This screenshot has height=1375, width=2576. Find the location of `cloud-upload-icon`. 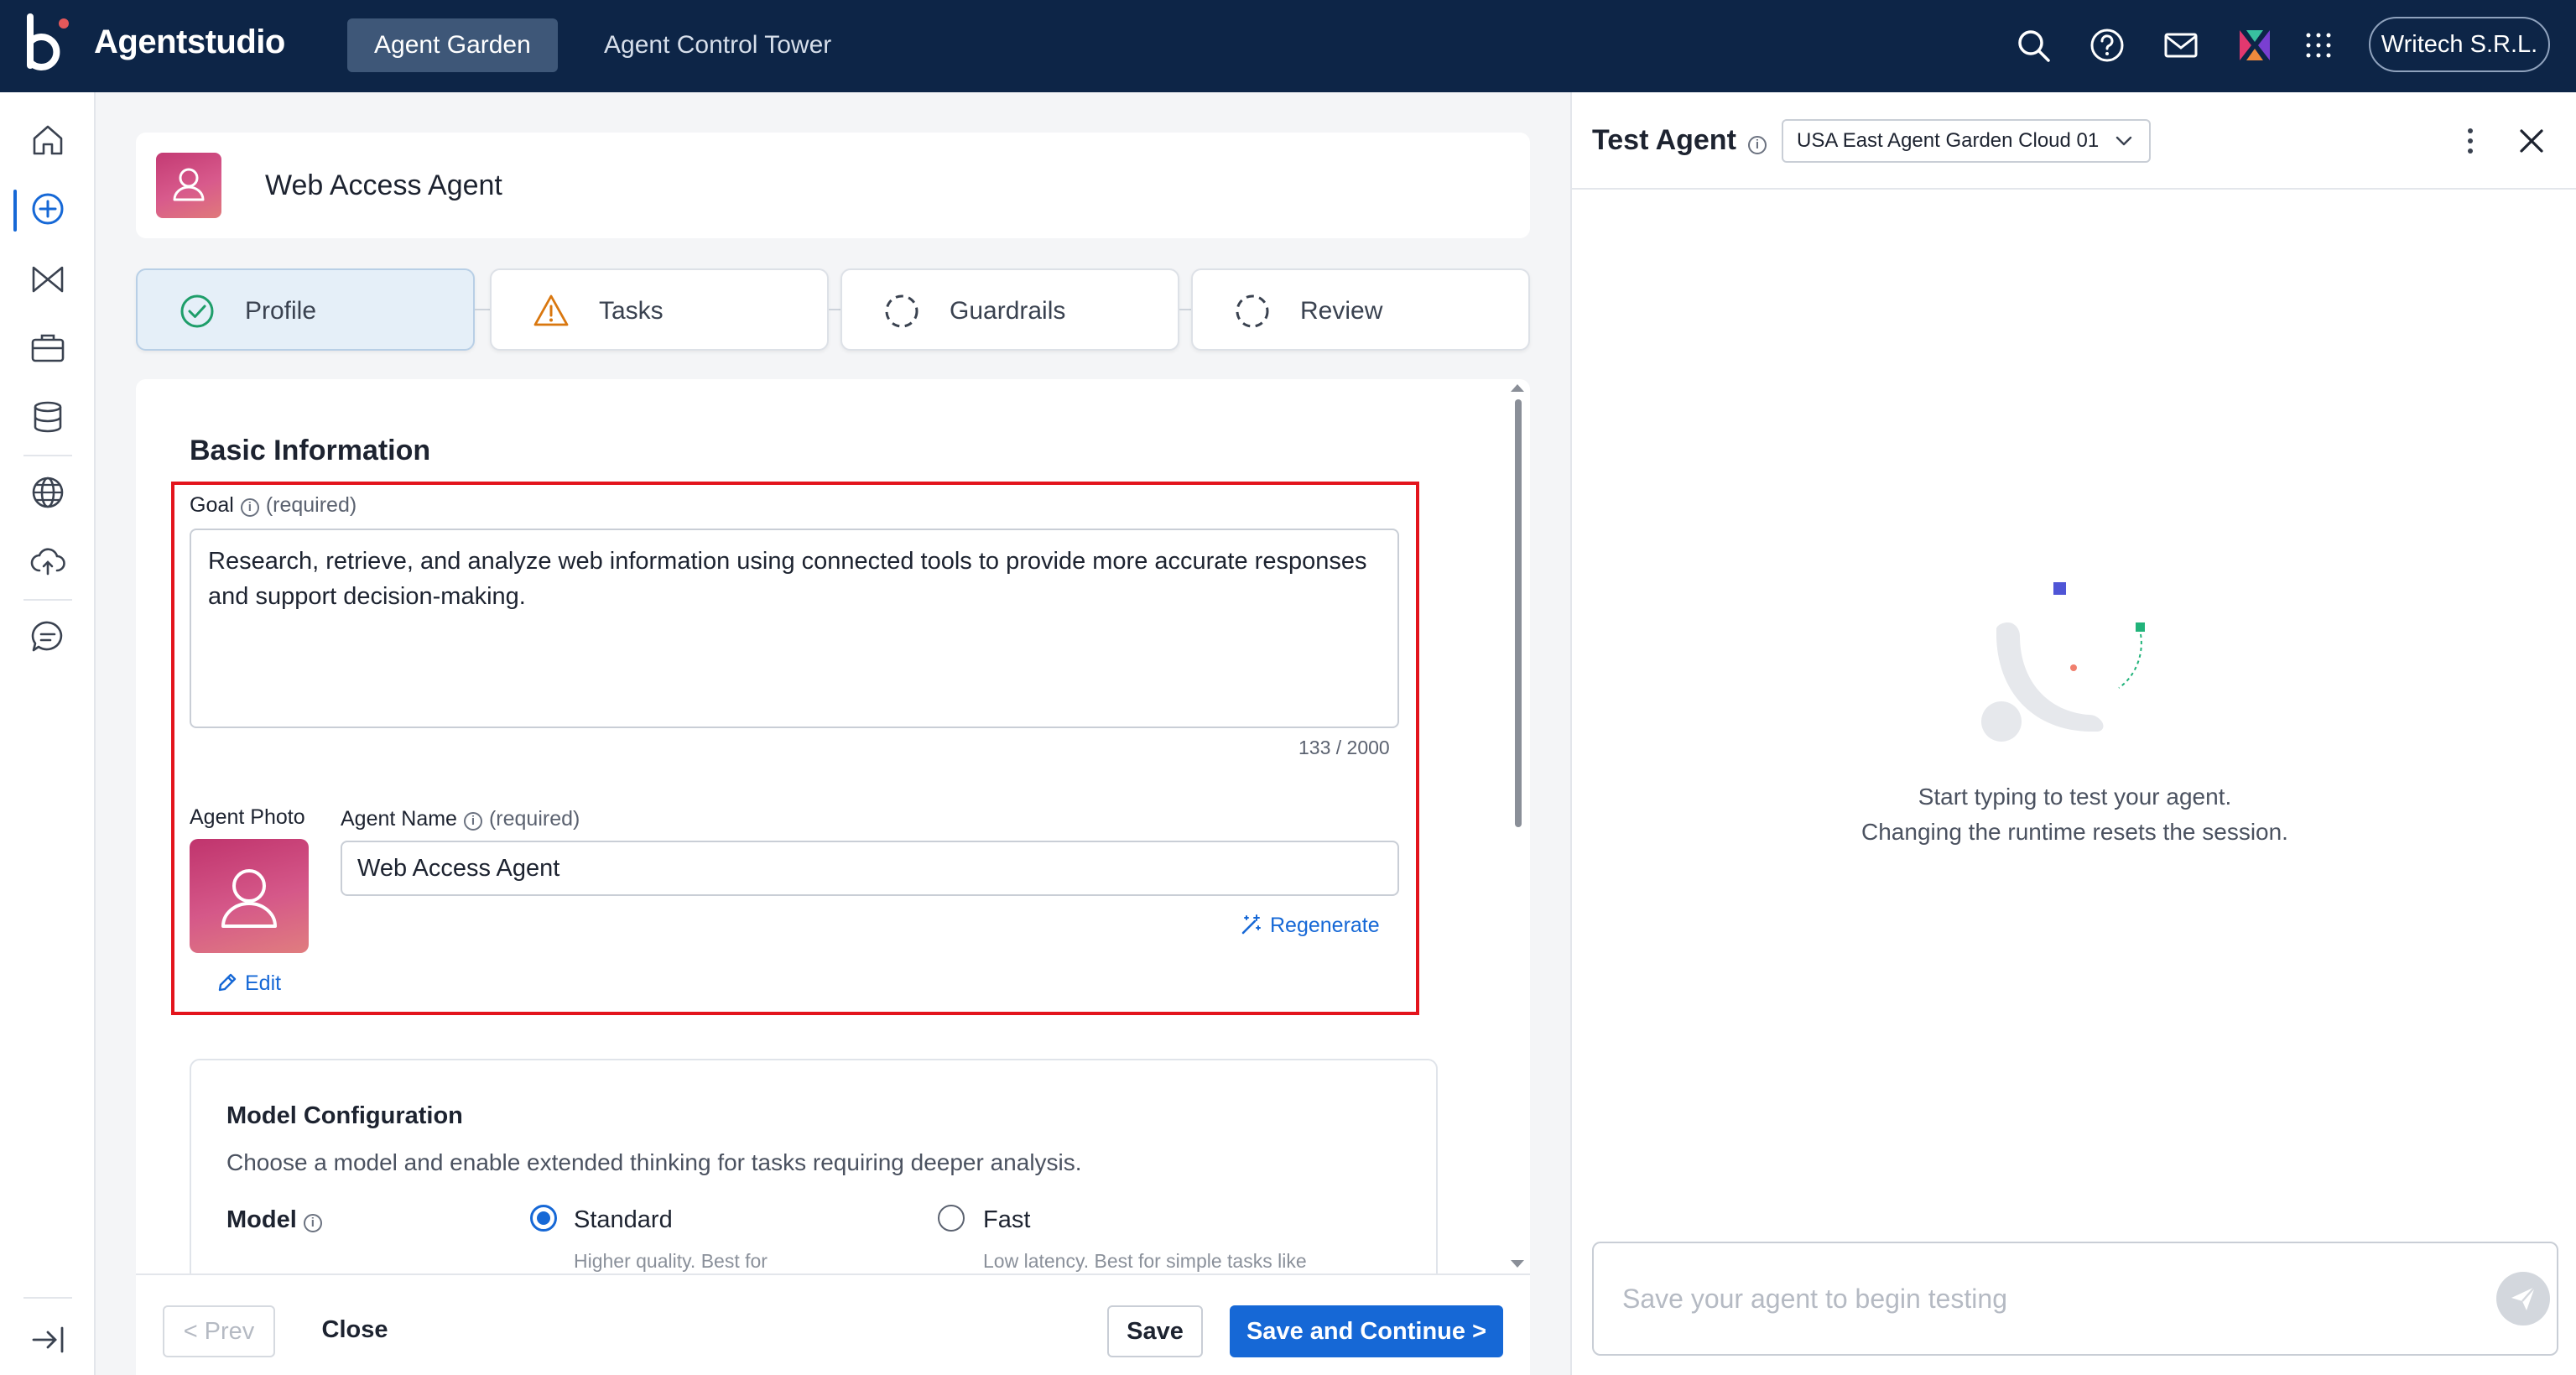

cloud-upload-icon is located at coordinates (48, 561).